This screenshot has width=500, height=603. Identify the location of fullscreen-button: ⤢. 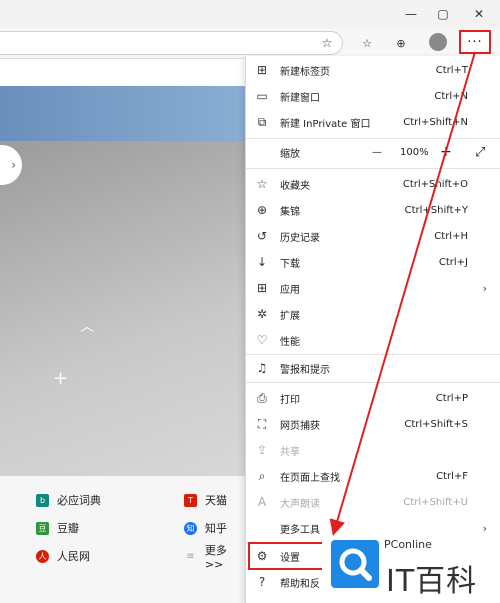
(480, 152).